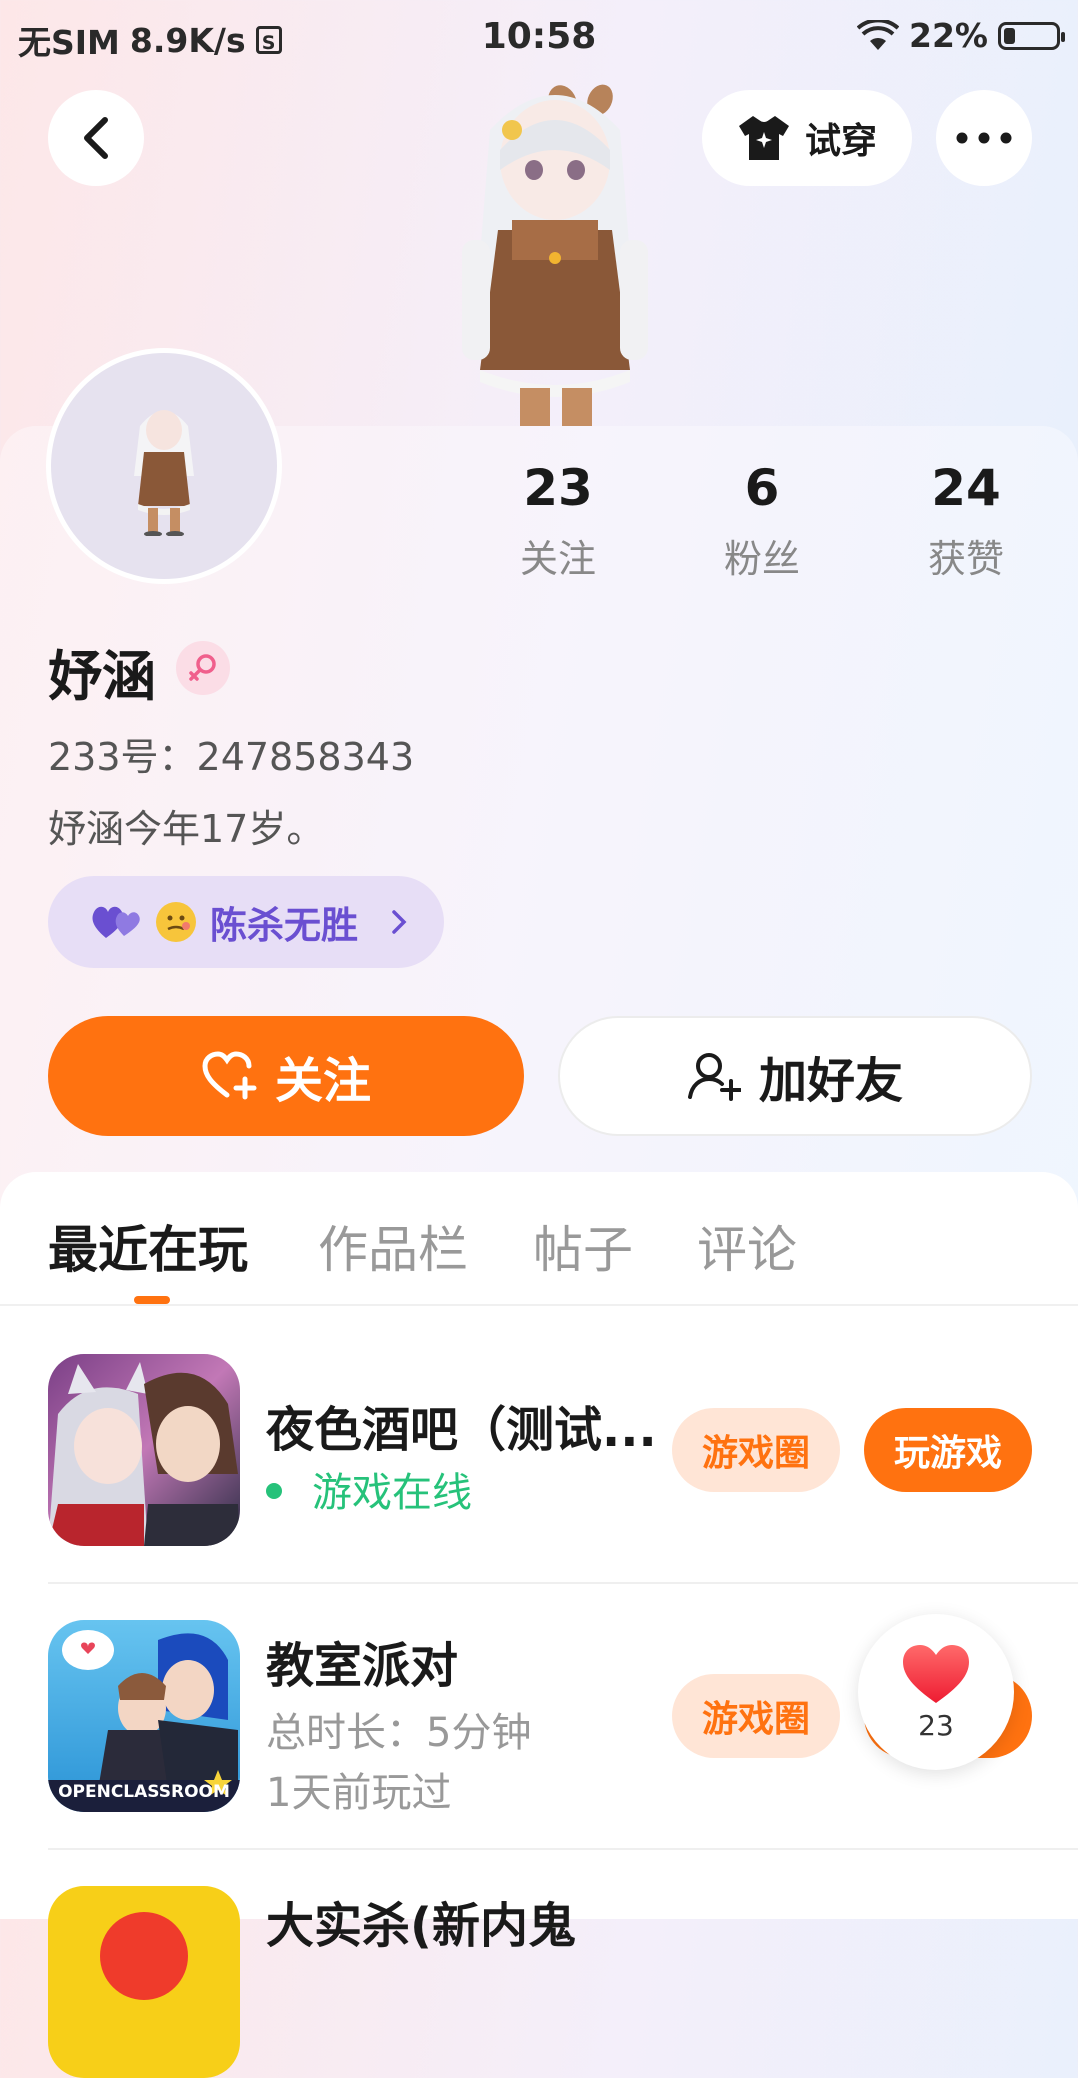 This screenshot has height=2078, width=1078. What do you see at coordinates (284, 925) in the screenshot?
I see `relation-label: 陈杀无胜` at bounding box center [284, 925].